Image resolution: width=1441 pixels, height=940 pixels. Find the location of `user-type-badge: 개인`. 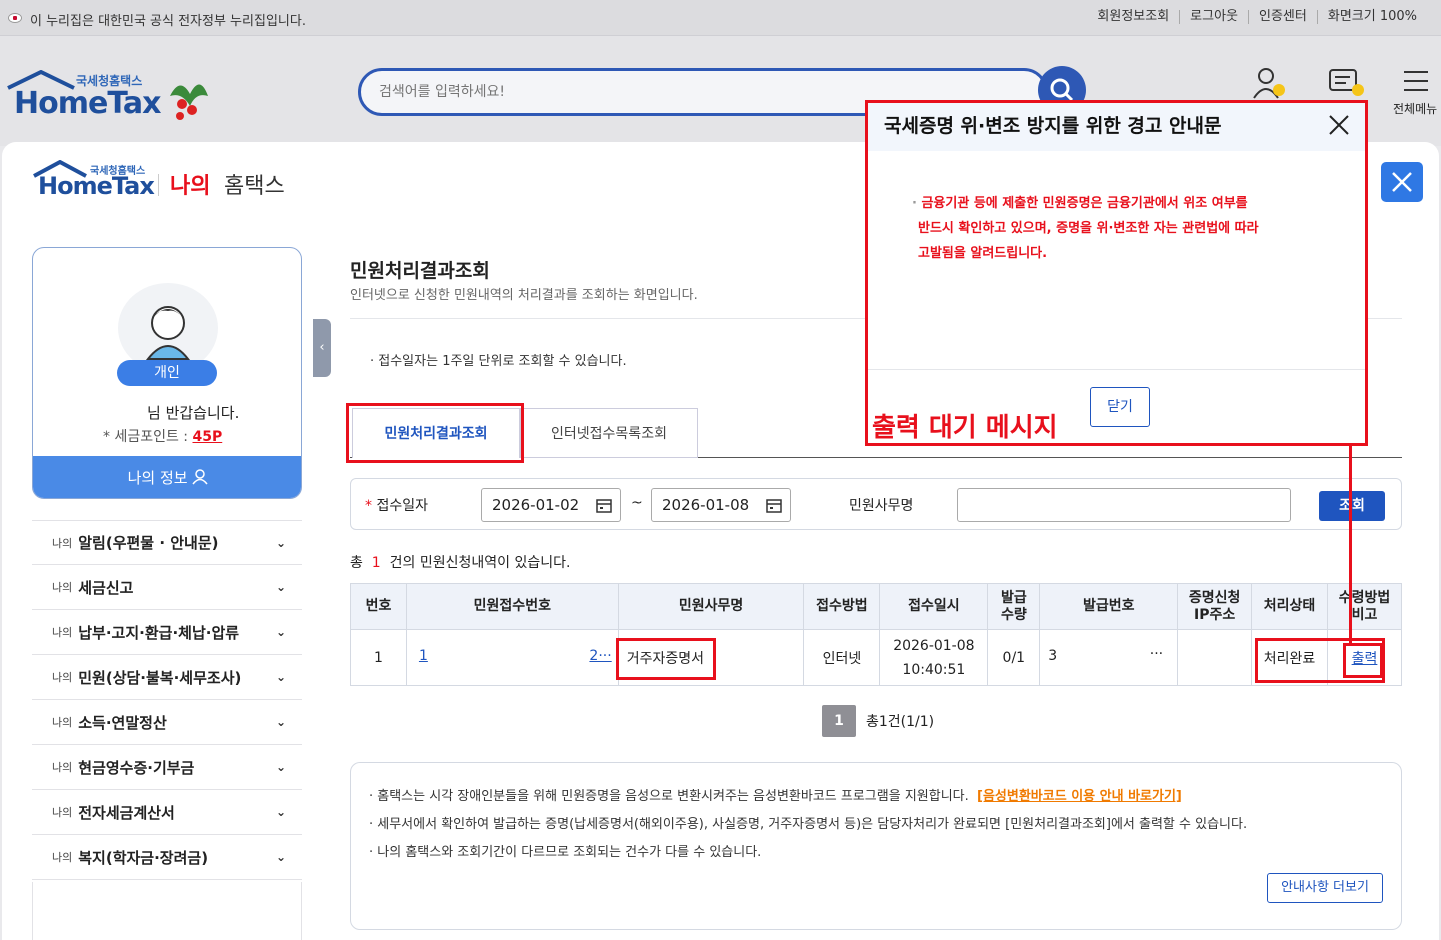

user-type-badge: 개인 is located at coordinates (167, 373).